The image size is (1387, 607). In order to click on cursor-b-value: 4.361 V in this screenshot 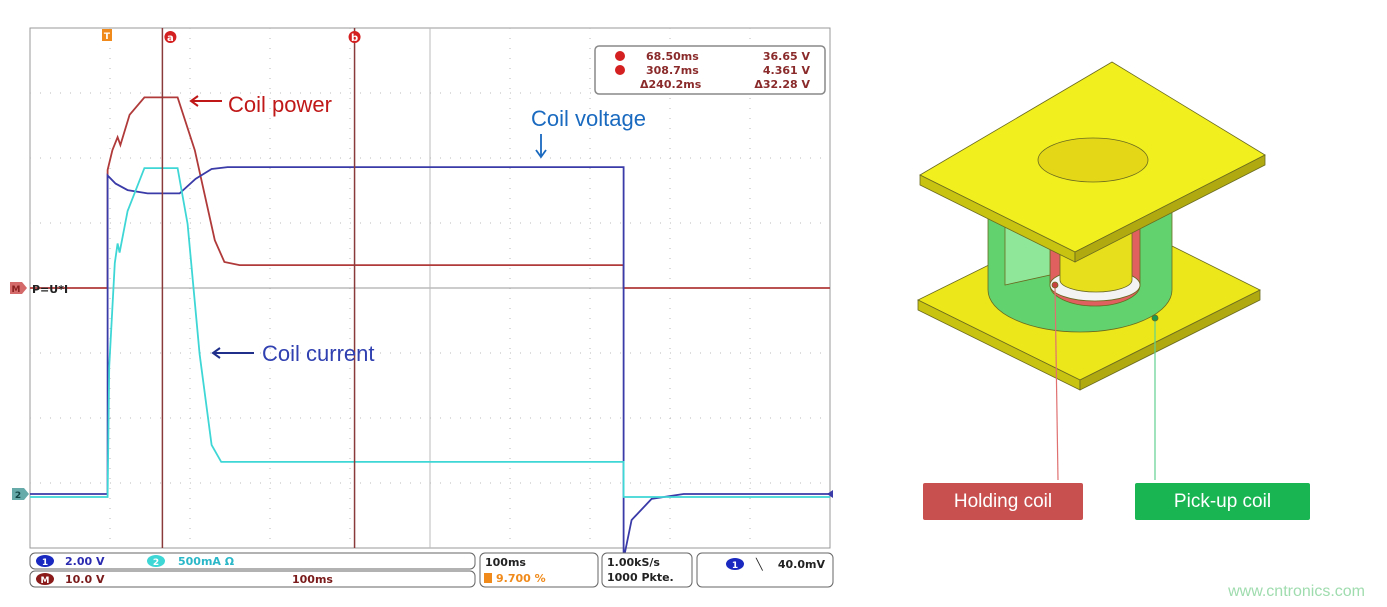, I will do `click(787, 70)`.